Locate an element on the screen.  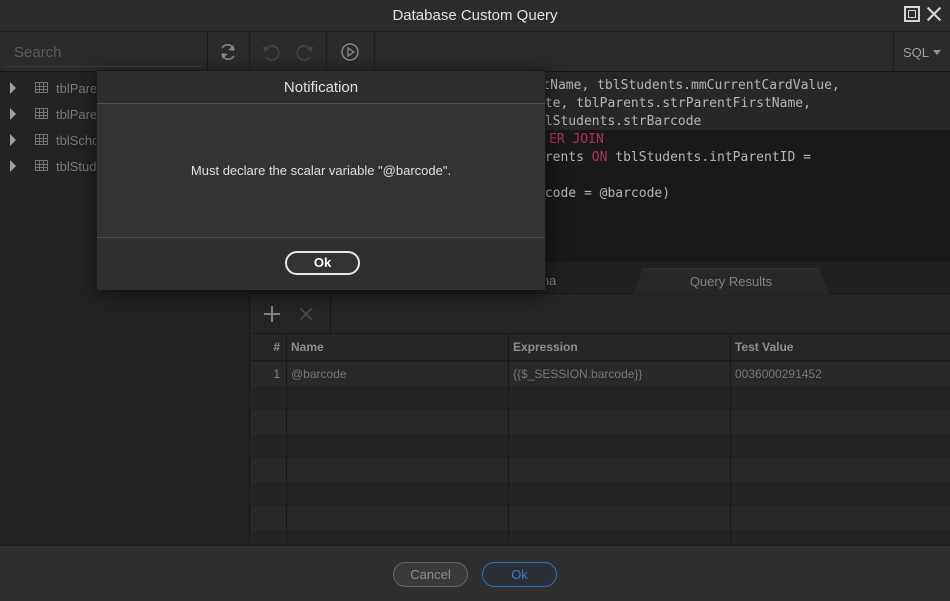
title-bar: Database Custom Query is located at coordinates (475, 16).